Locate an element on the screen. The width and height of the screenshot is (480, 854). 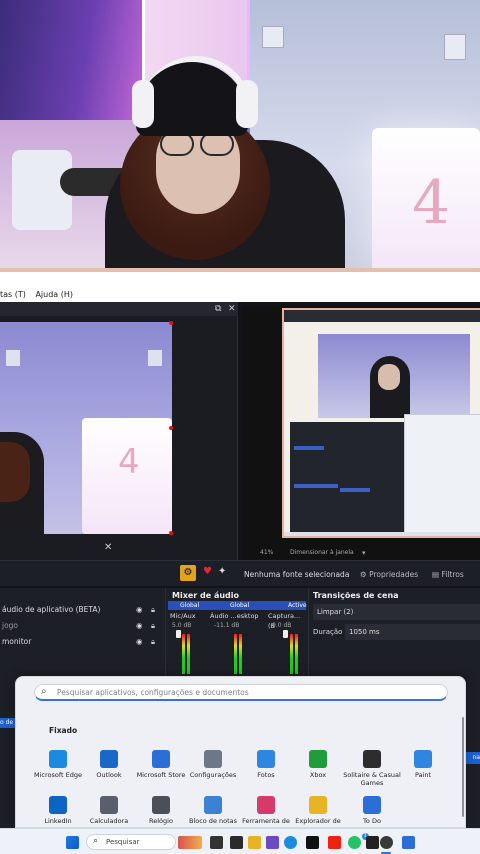
preview-switch is located at coordinates (13, 358).